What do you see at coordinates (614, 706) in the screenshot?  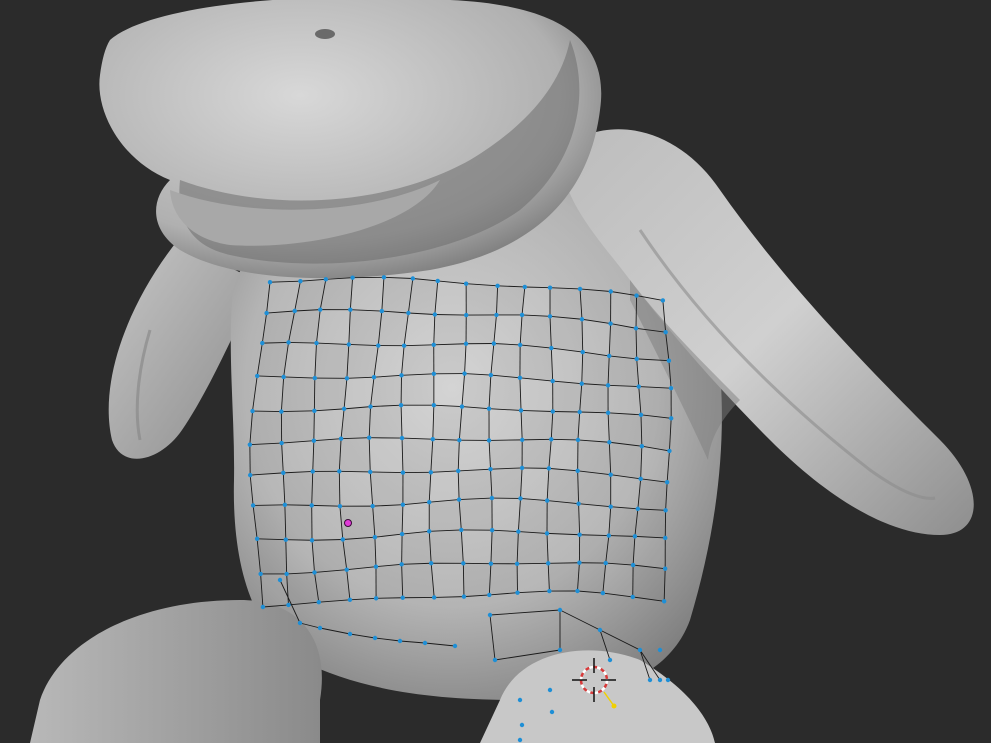 I see `gizmo-handle` at bounding box center [614, 706].